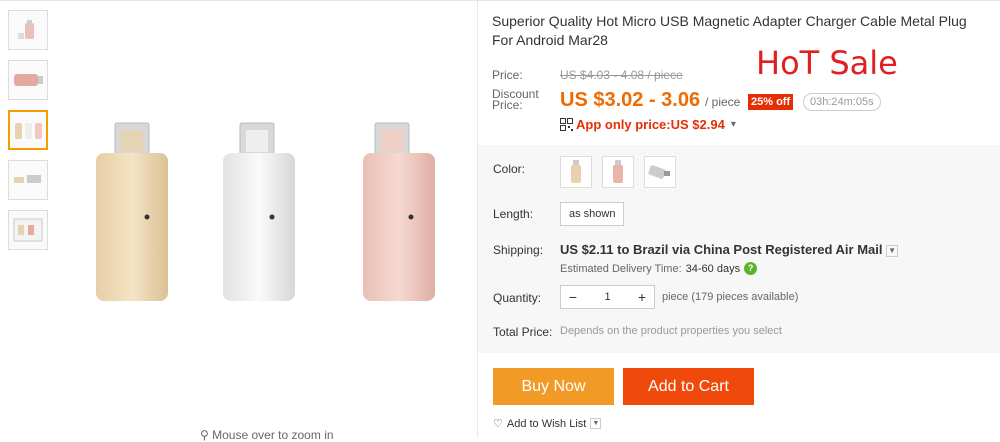 The image size is (1000, 442). I want to click on wish-list-link: ♡ Add to Wish List ▼, so click(547, 423).